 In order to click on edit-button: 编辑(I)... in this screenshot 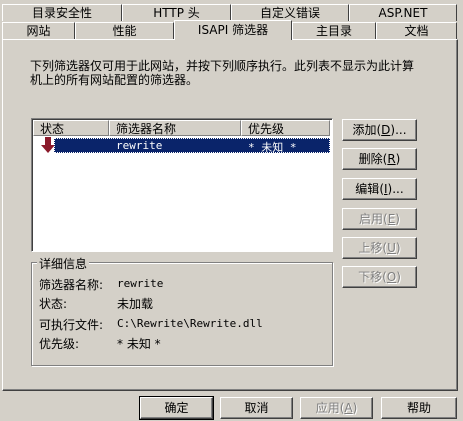, I will do `click(379, 189)`.